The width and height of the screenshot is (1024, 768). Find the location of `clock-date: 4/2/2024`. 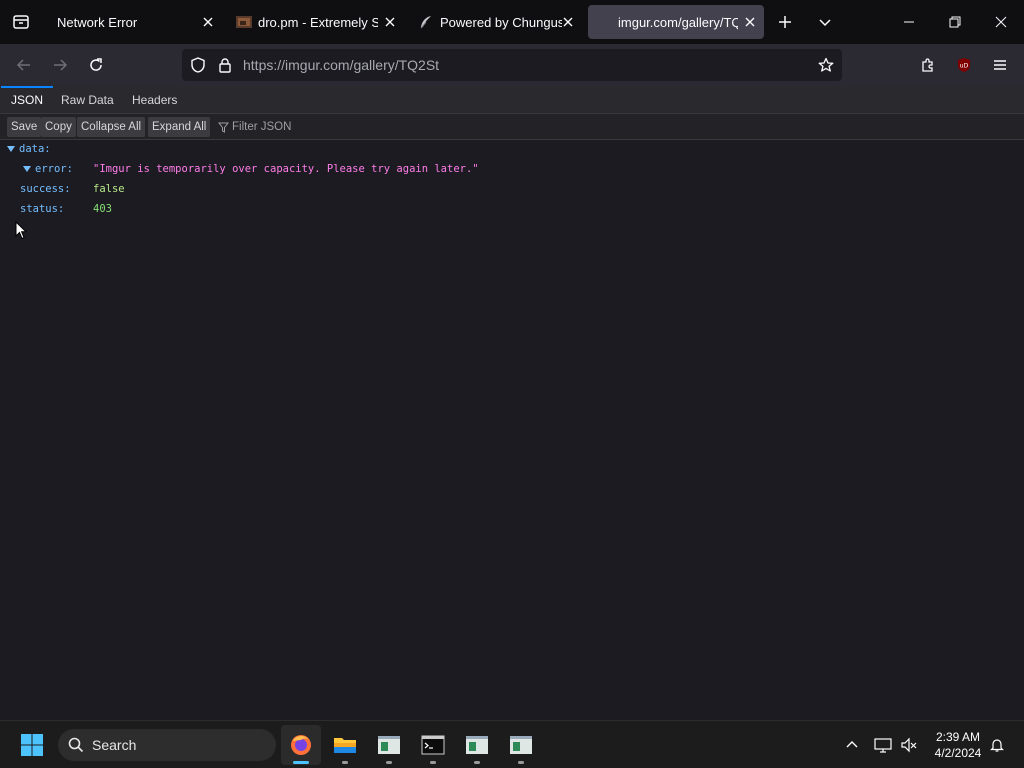

clock-date: 4/2/2024 is located at coordinates (958, 753).